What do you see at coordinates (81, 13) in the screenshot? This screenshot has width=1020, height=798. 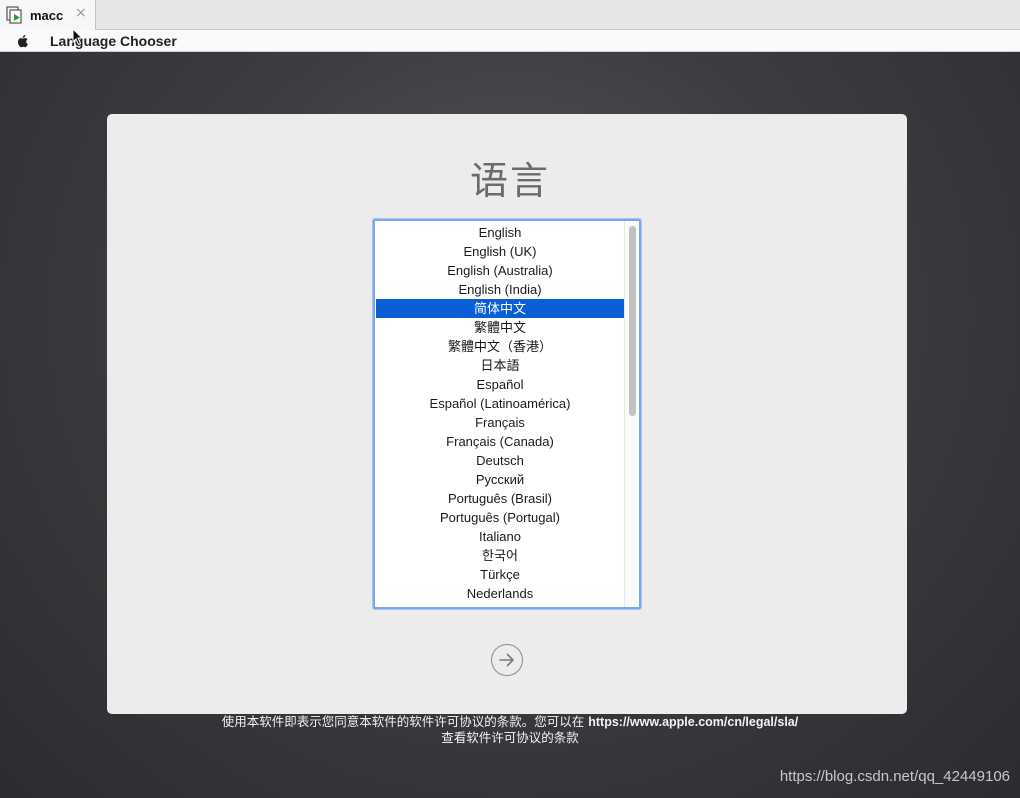 I see `close-icon: ×` at bounding box center [81, 13].